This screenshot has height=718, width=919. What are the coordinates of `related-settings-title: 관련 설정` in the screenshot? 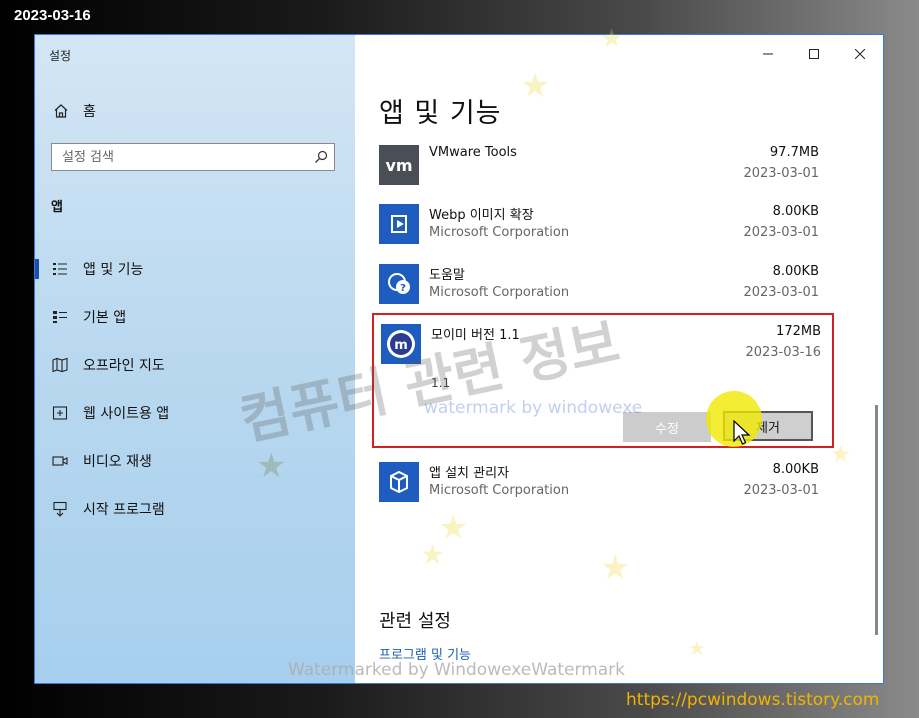 It's located at (415, 621).